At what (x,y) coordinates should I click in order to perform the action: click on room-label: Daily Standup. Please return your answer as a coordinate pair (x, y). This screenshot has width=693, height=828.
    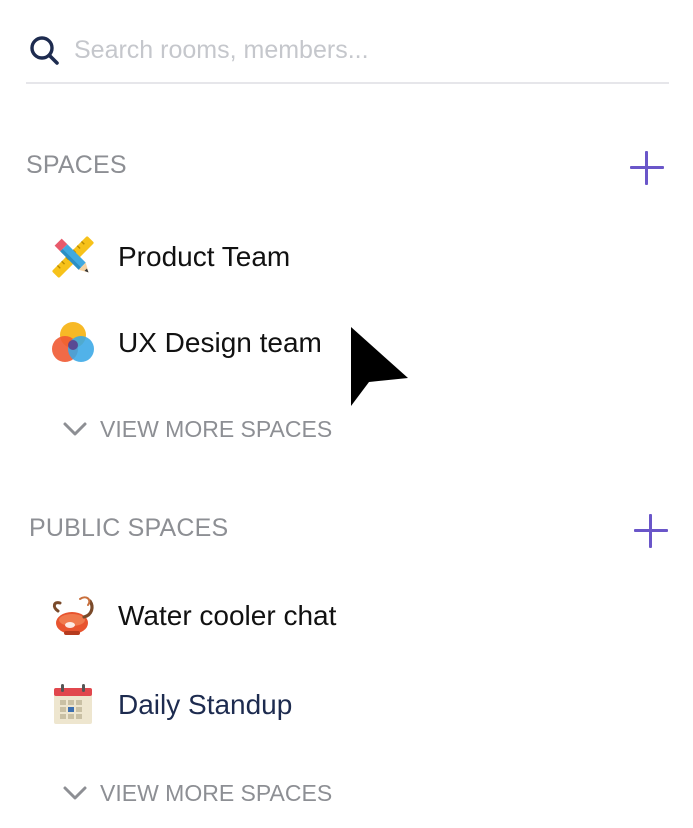
    Looking at the image, I should click on (205, 704).